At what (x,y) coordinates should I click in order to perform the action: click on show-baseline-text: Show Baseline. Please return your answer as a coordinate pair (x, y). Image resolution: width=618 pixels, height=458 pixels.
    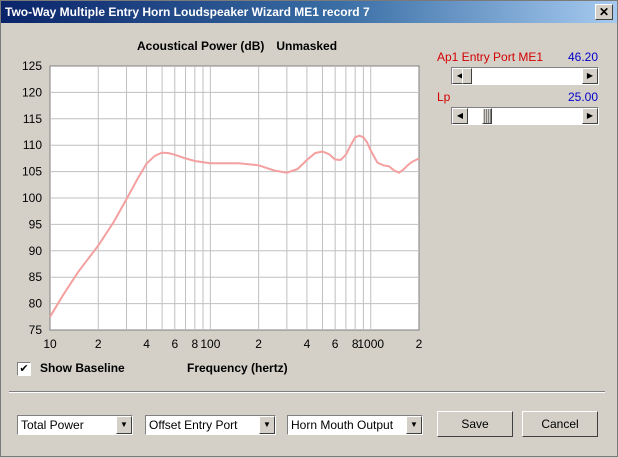
    Looking at the image, I should click on (82, 368).